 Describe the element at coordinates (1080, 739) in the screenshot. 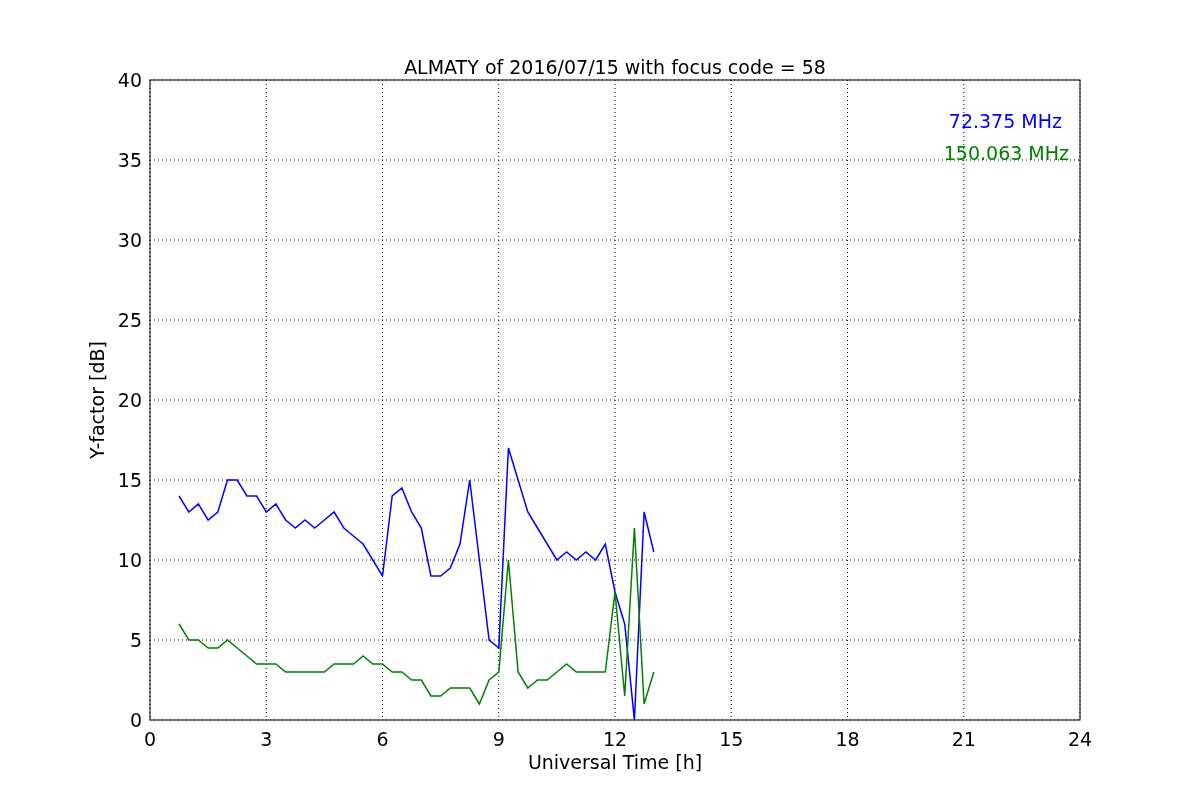

I see `x-tick-label: 24` at that location.